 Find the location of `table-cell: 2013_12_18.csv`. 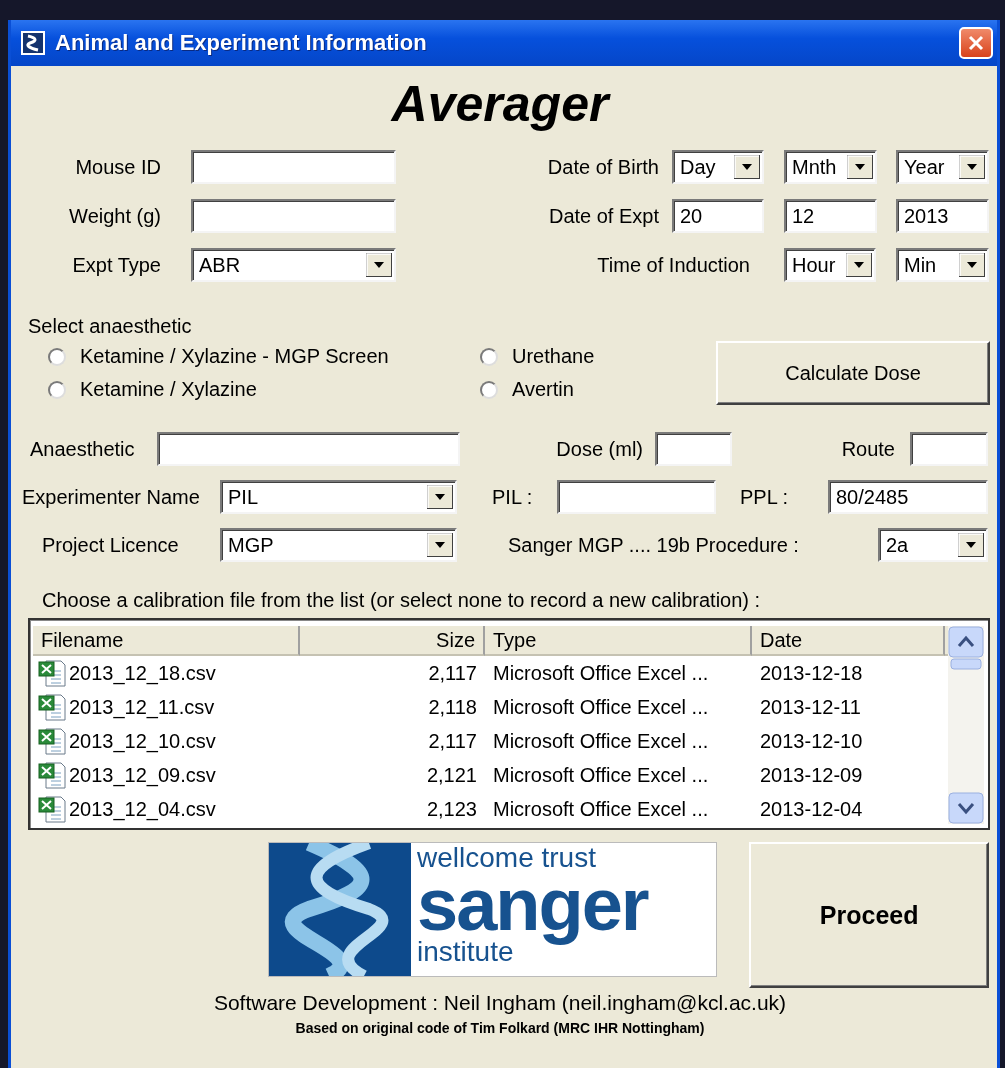

table-cell: 2013_12_18.csv is located at coordinates (142, 673).